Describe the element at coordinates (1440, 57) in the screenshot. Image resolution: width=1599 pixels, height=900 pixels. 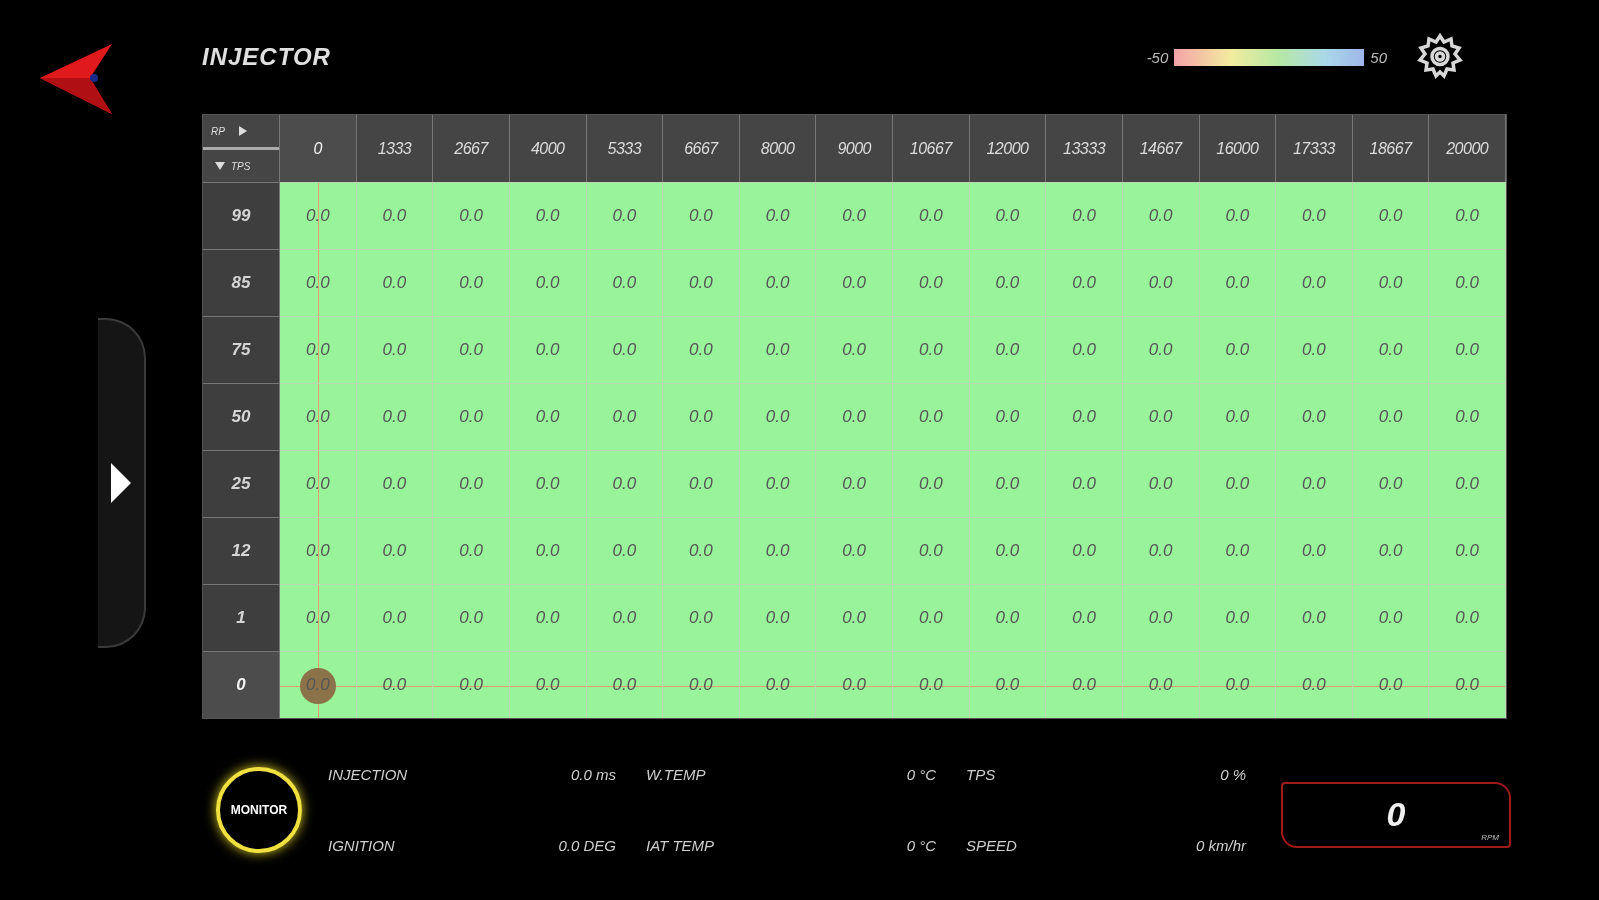
I see `settings-icon` at that location.